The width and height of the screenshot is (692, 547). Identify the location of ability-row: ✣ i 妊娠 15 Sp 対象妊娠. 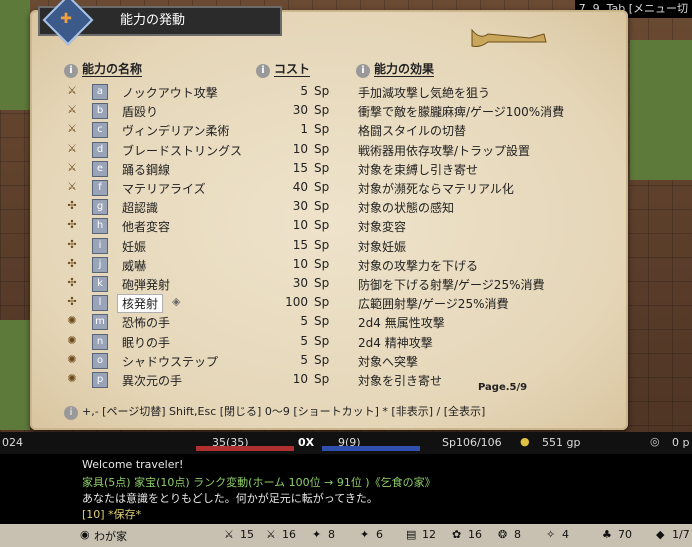
(334, 245).